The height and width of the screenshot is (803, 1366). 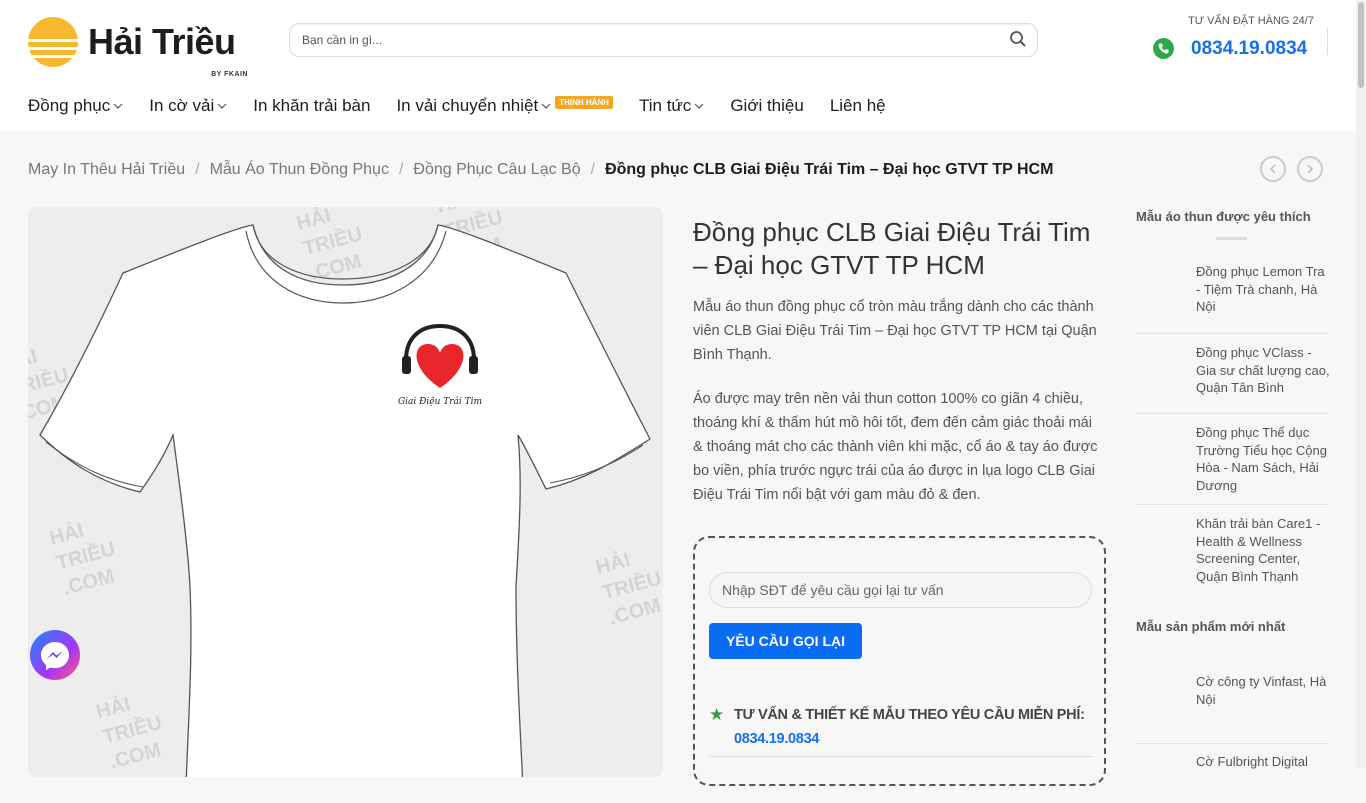 I want to click on prev-product-button, so click(x=1273, y=169).